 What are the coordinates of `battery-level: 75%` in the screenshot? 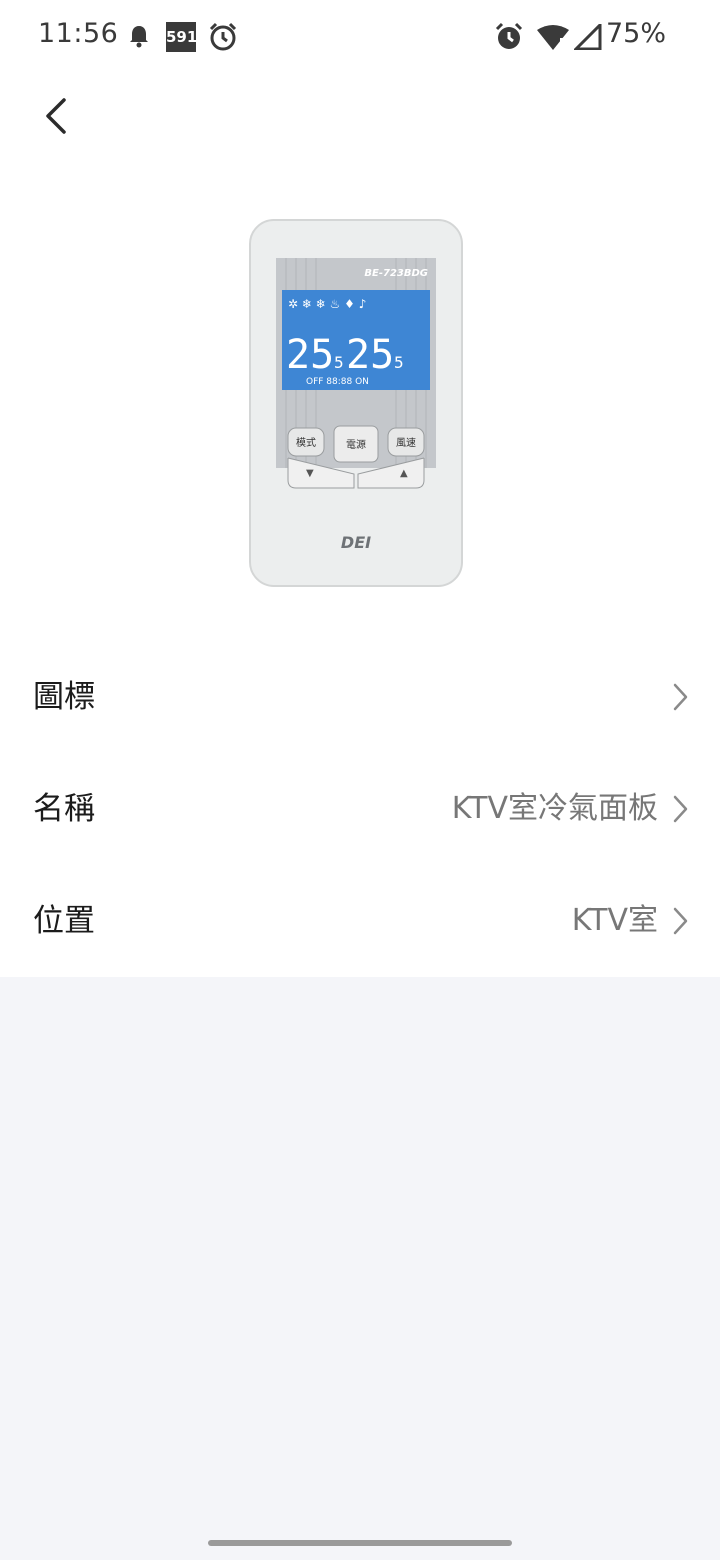 It's located at (635, 33).